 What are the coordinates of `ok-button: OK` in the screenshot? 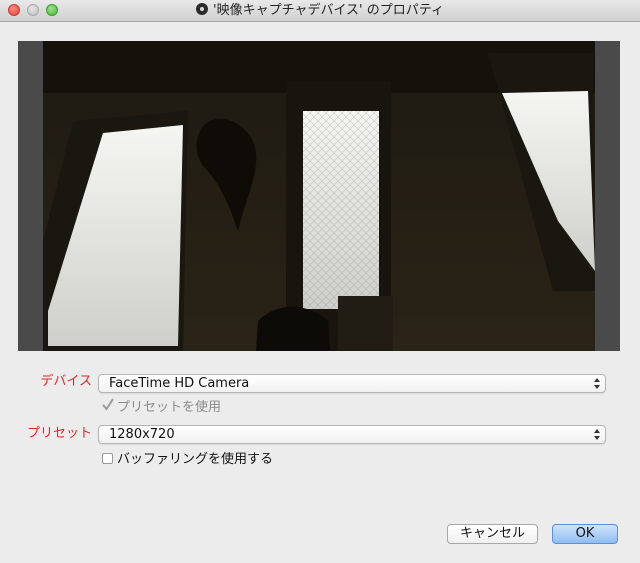 It's located at (585, 534).